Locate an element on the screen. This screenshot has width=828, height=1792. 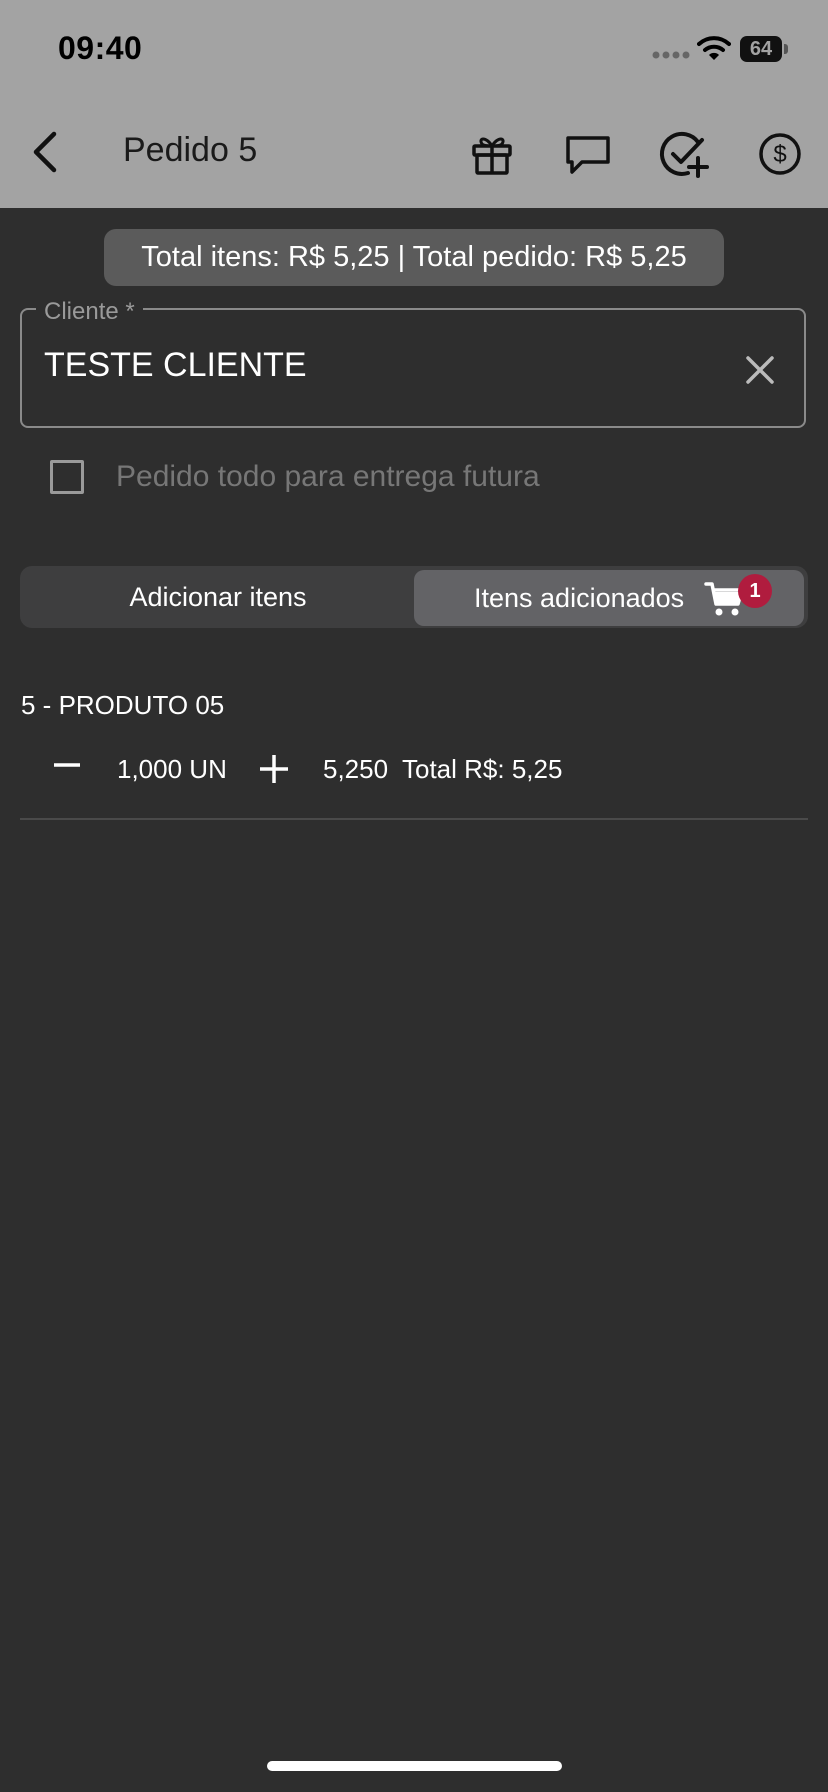
wifi-icon is located at coordinates (714, 48).